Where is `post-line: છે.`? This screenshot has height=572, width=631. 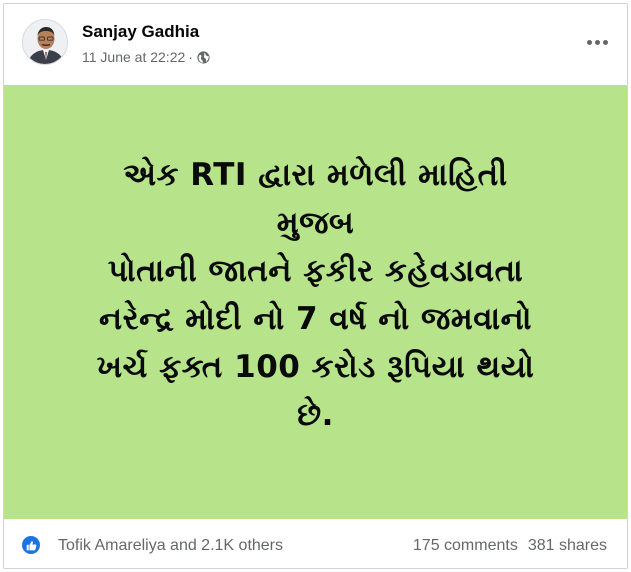 post-line: છે. is located at coordinates (315, 415).